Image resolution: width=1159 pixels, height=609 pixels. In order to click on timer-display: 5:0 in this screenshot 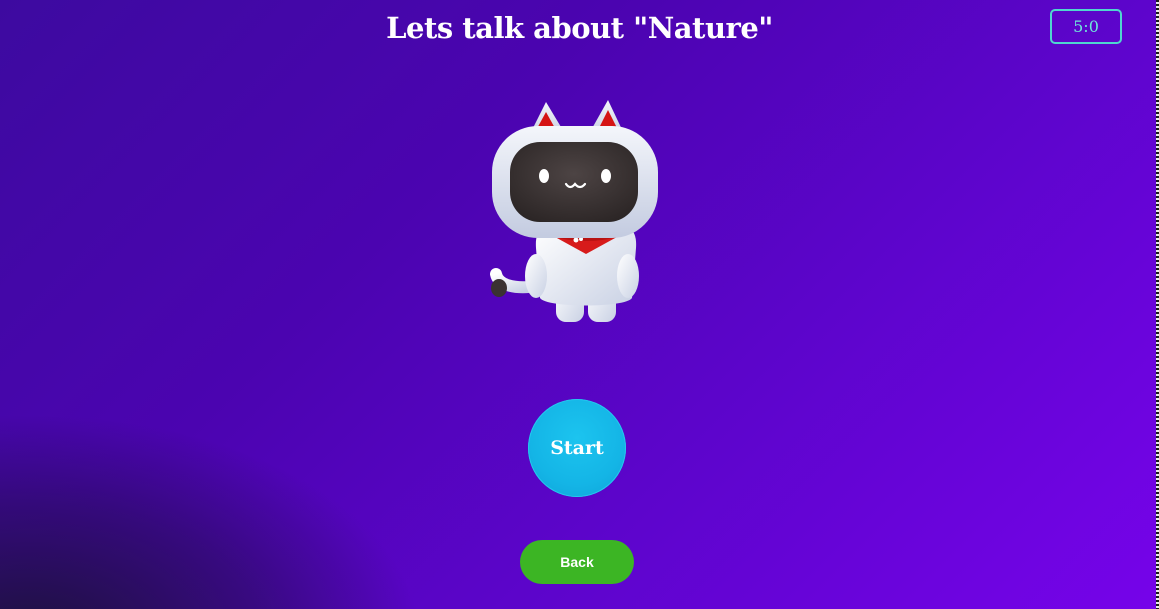, I will do `click(1086, 26)`.